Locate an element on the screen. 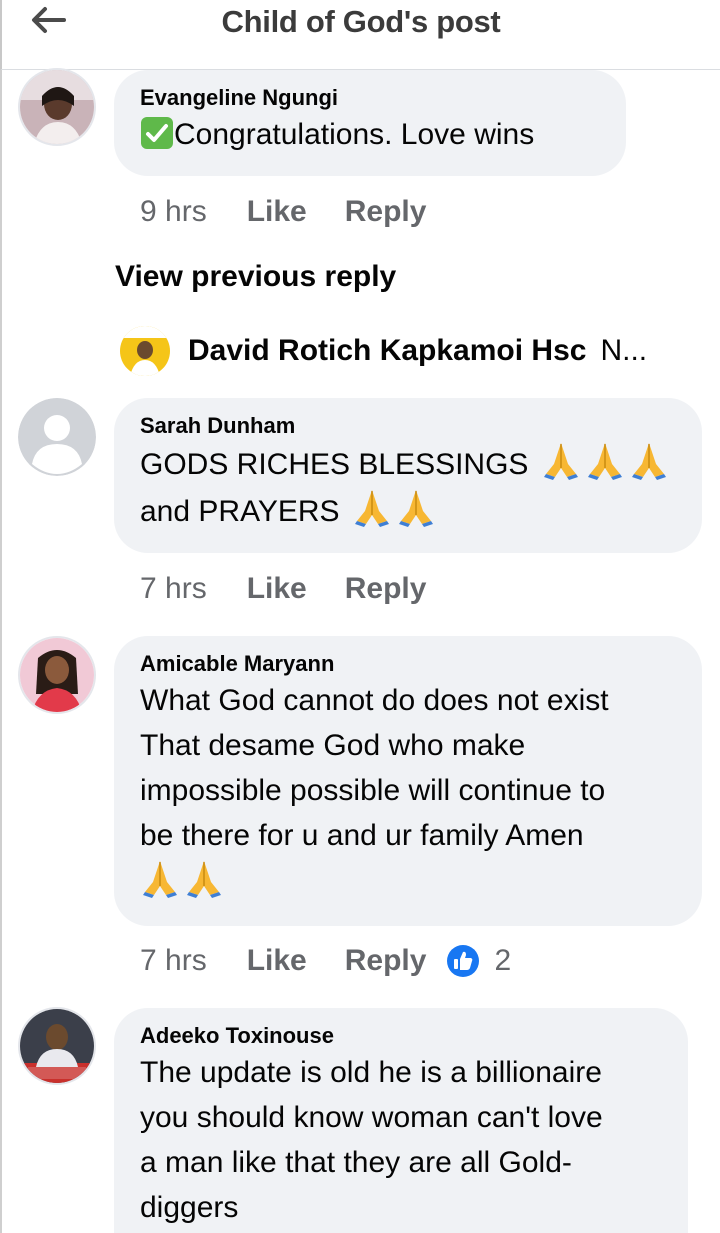  comment-text-line: diggers is located at coordinates (189, 1207).